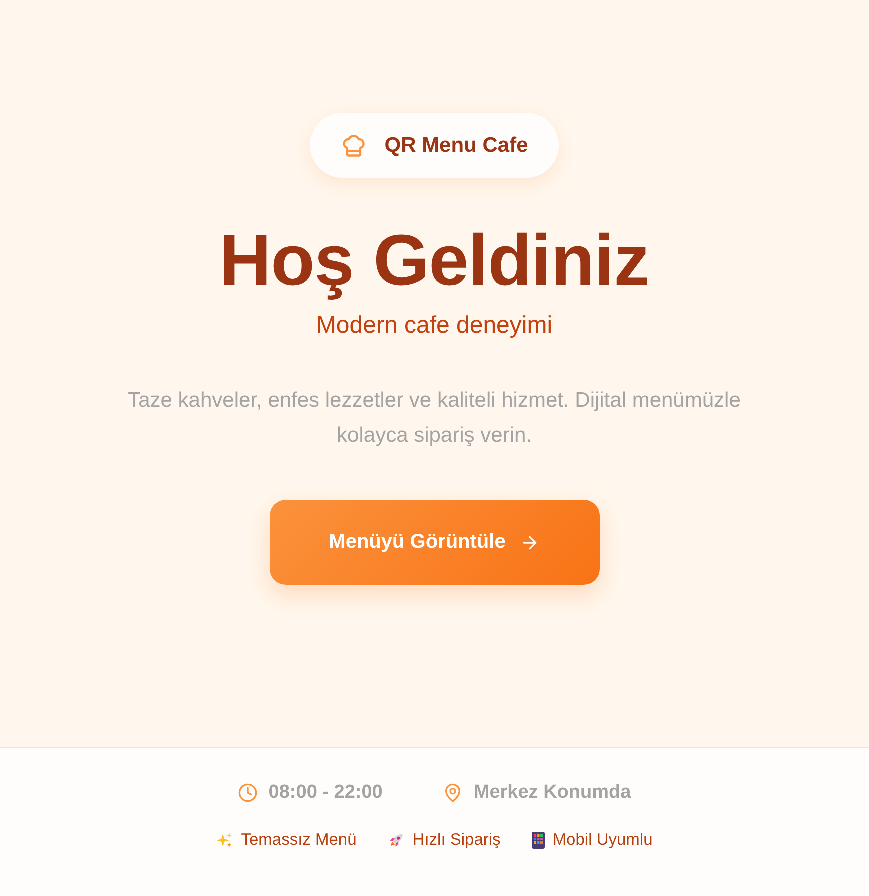  What do you see at coordinates (299, 840) in the screenshot?
I see `feature-label: Temassız Menü` at bounding box center [299, 840].